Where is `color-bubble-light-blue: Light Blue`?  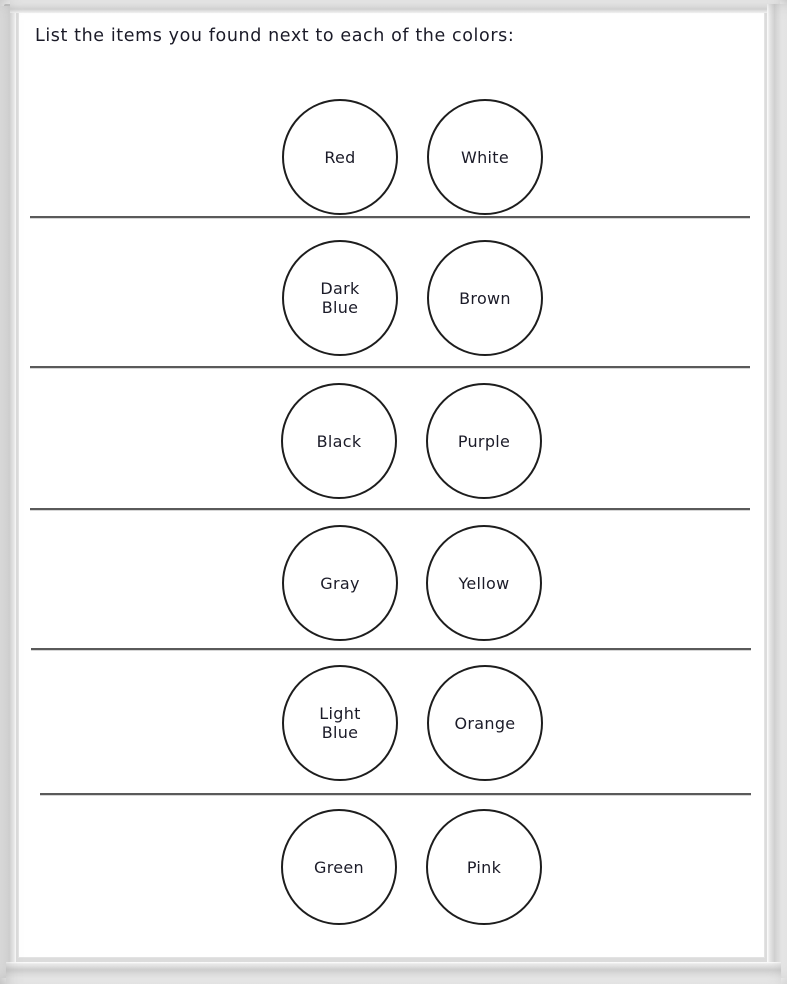 color-bubble-light-blue: Light Blue is located at coordinates (340, 723).